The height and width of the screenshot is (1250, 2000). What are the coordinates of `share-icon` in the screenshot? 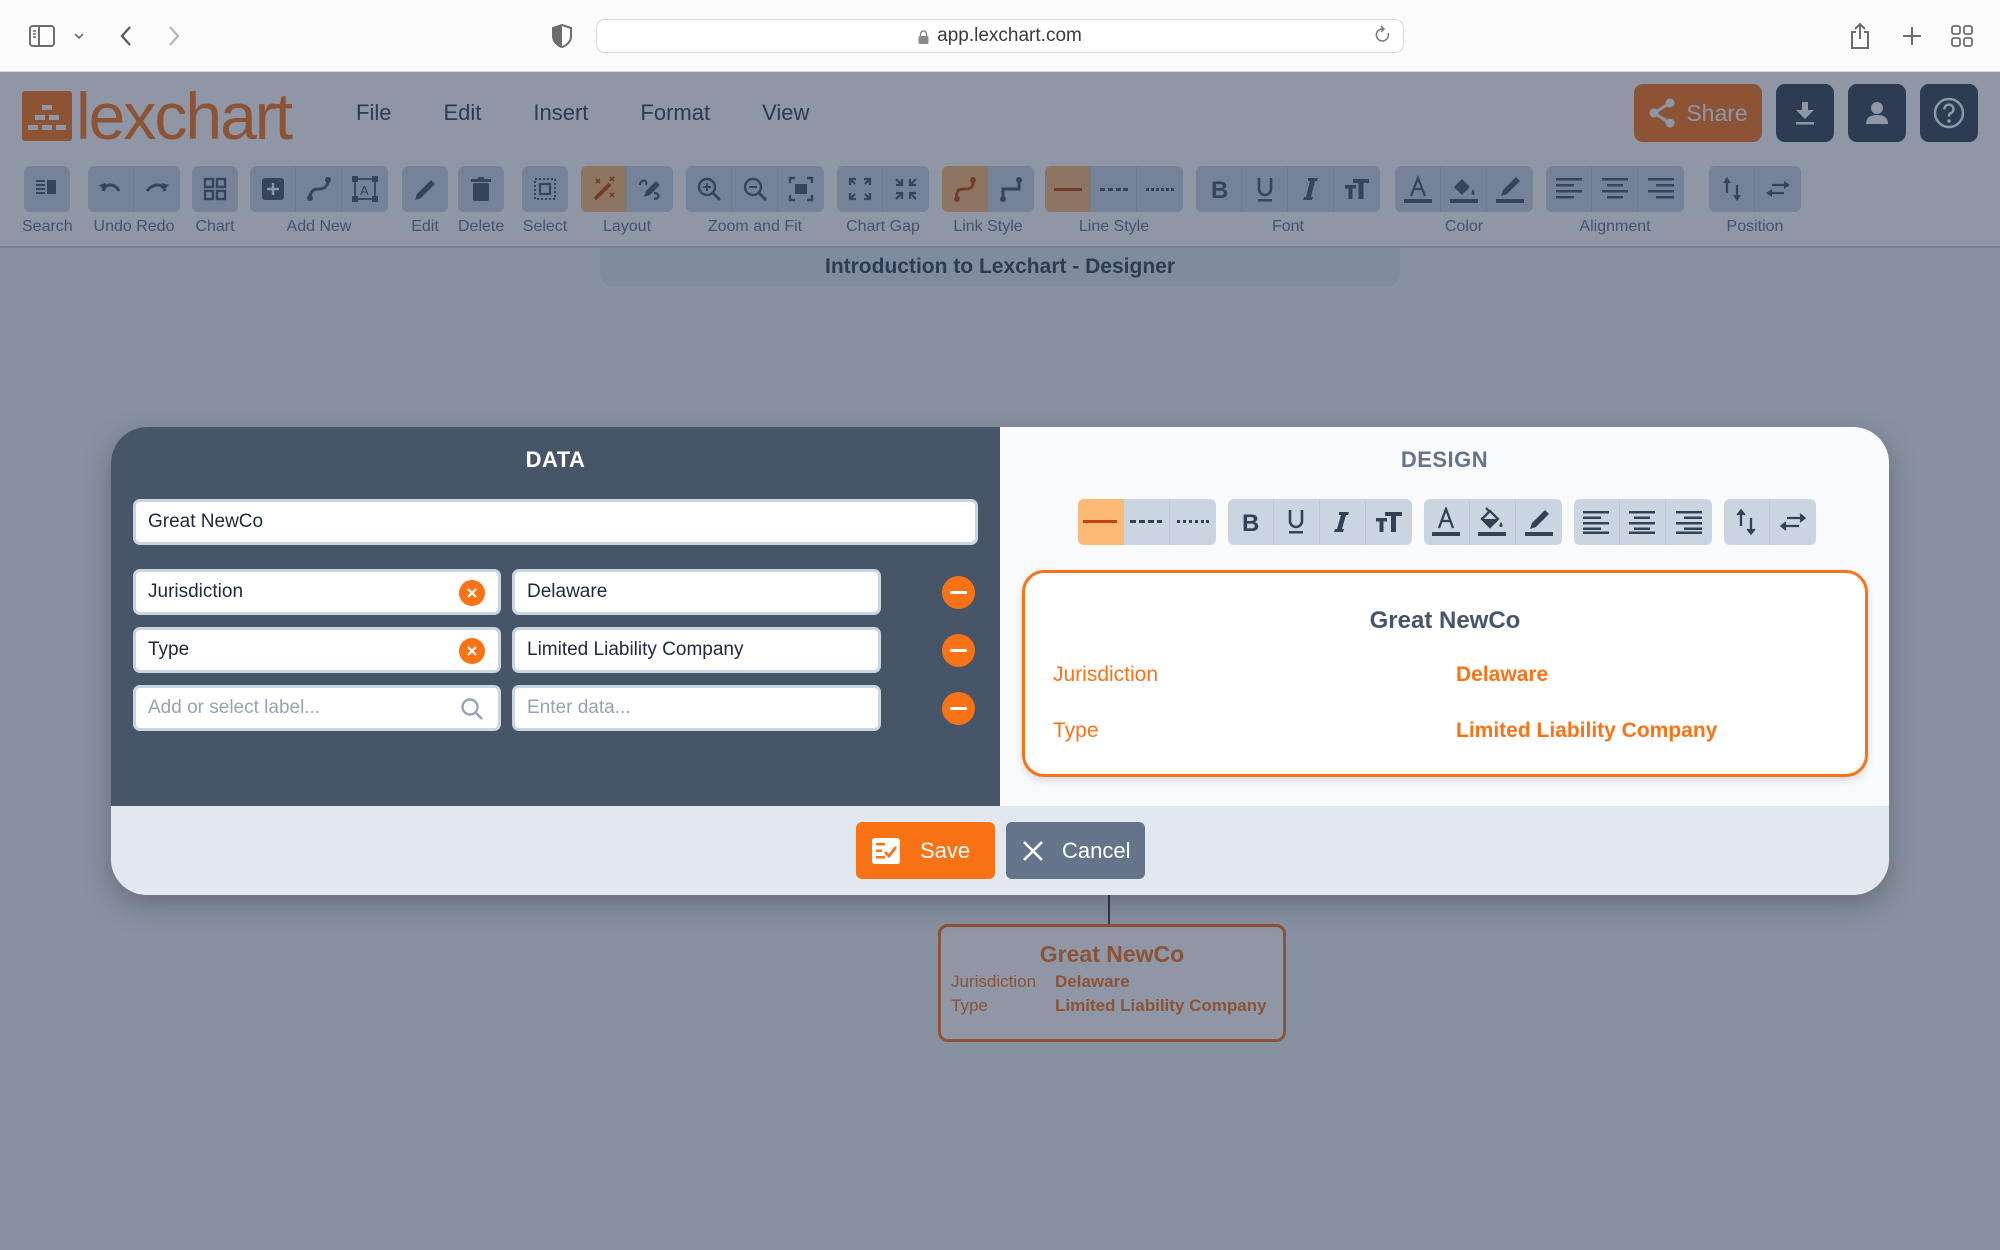 It's located at (1860, 36).